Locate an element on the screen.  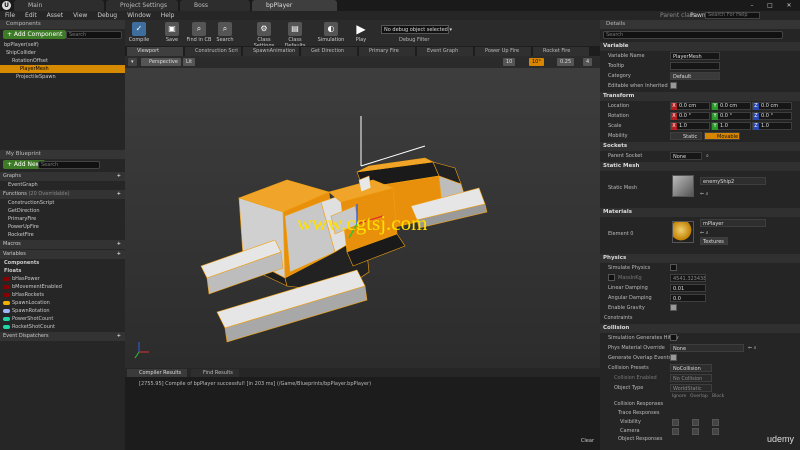
scale-snap-button: 0.25 is located at coordinates (566, 62).